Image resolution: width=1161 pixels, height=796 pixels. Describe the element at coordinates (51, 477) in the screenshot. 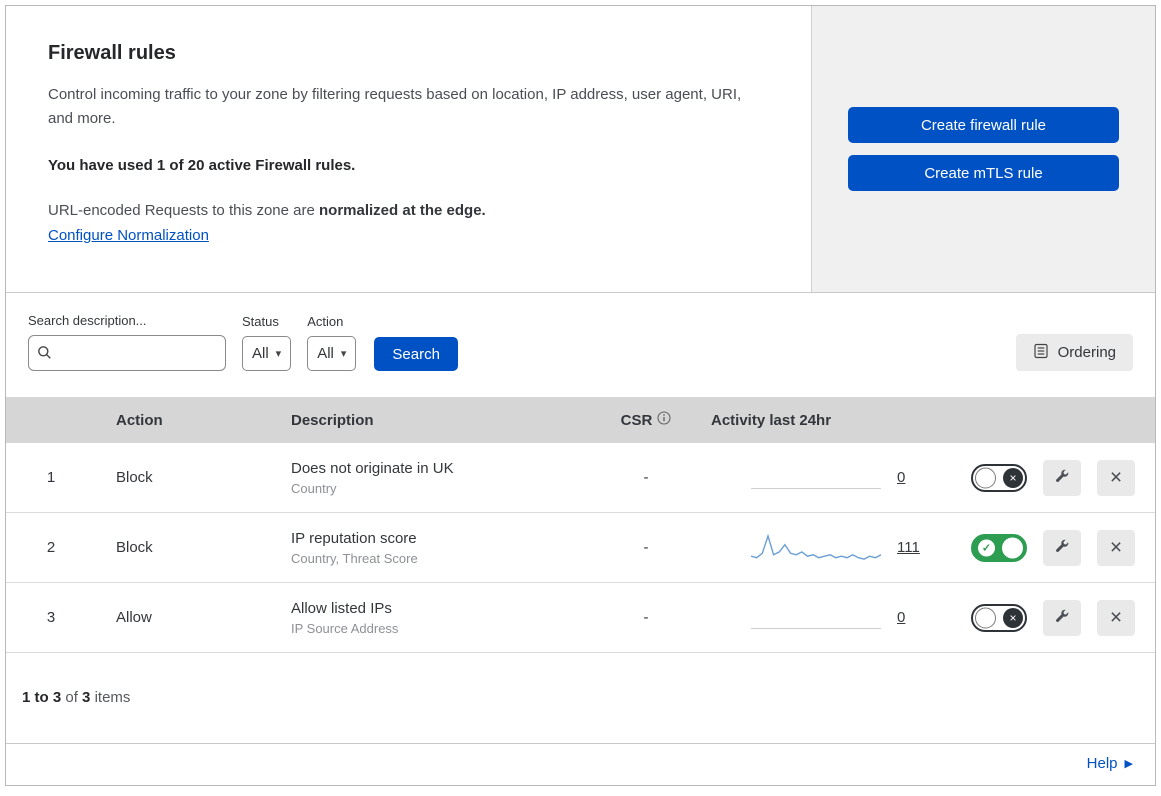

I see `rule-priority: 1` at that location.